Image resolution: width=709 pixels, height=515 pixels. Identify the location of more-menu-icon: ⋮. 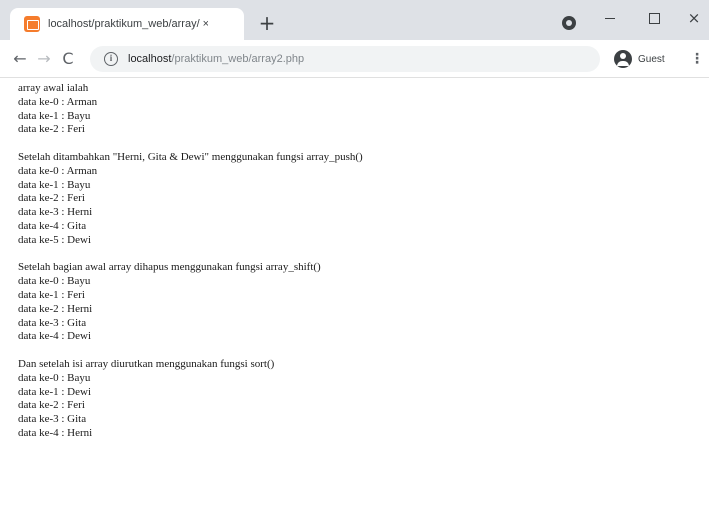
(697, 59).